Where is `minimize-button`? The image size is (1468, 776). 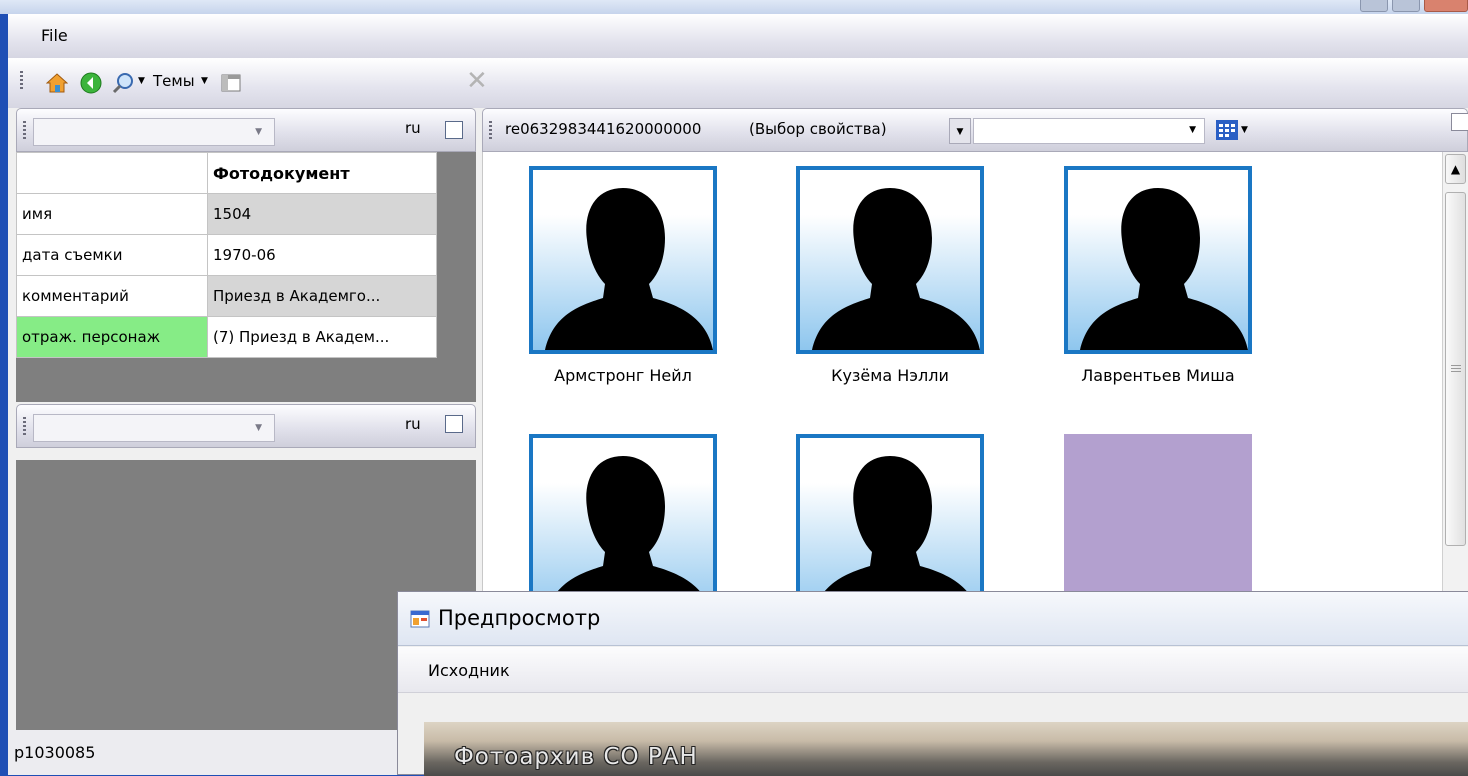 minimize-button is located at coordinates (1374, 6).